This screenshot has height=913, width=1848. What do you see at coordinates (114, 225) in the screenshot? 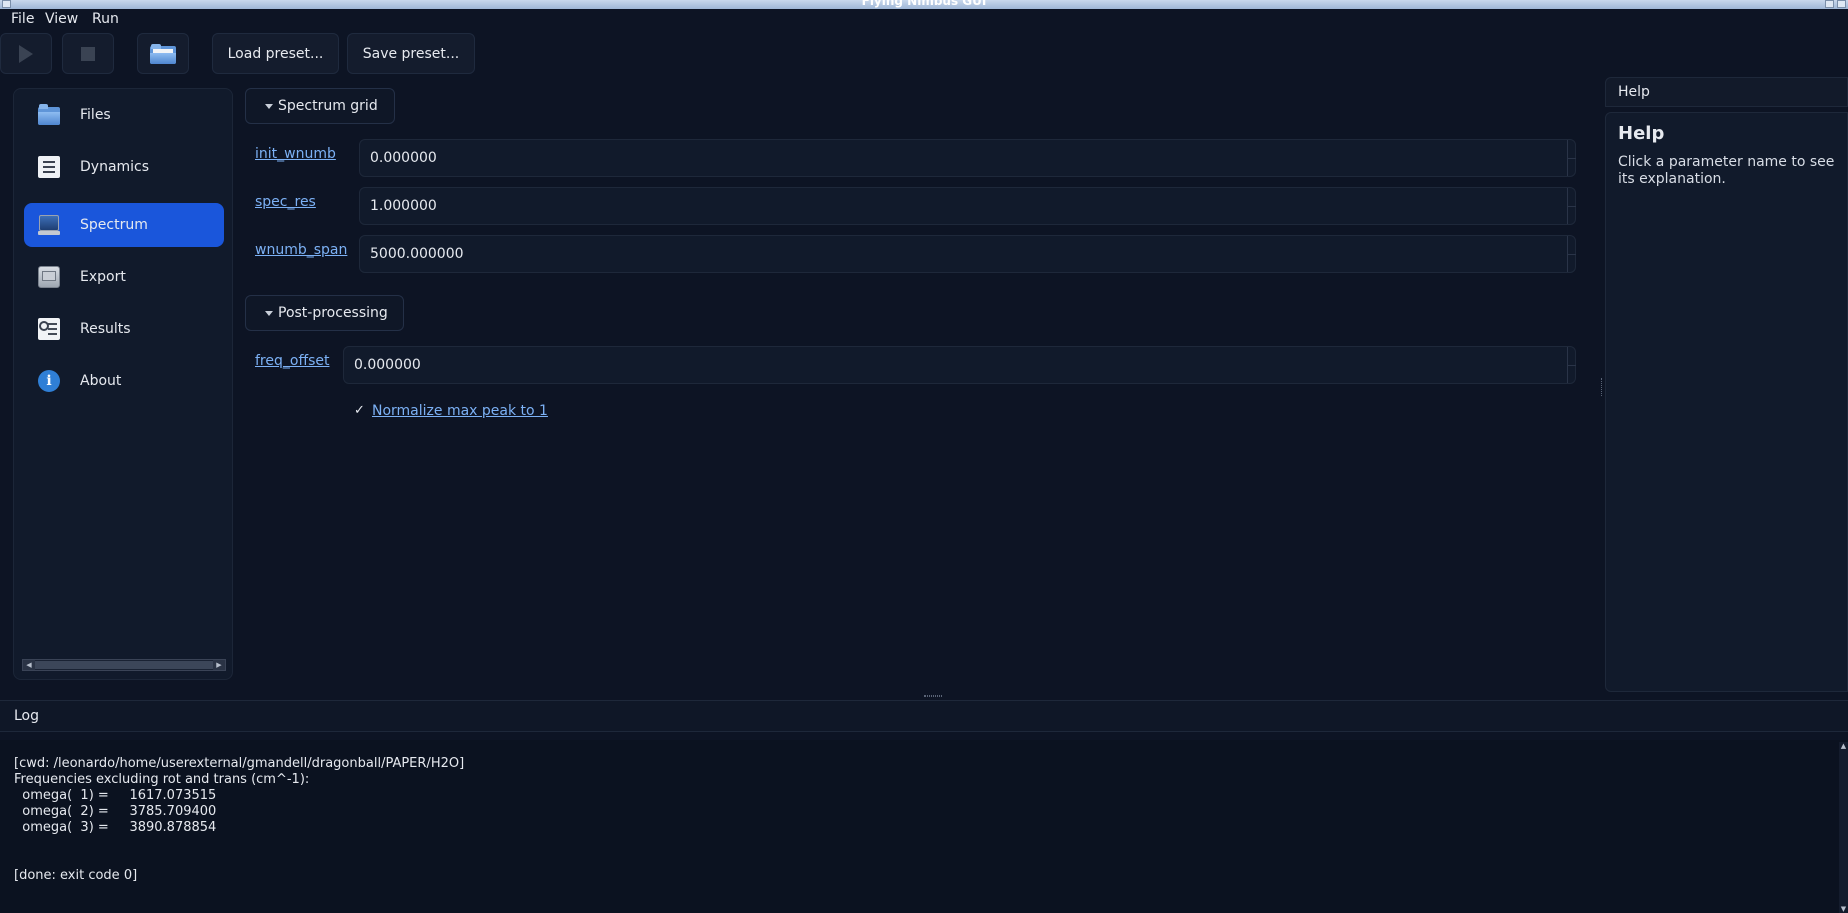
I see `sidebar-item-label: Spectrum` at bounding box center [114, 225].